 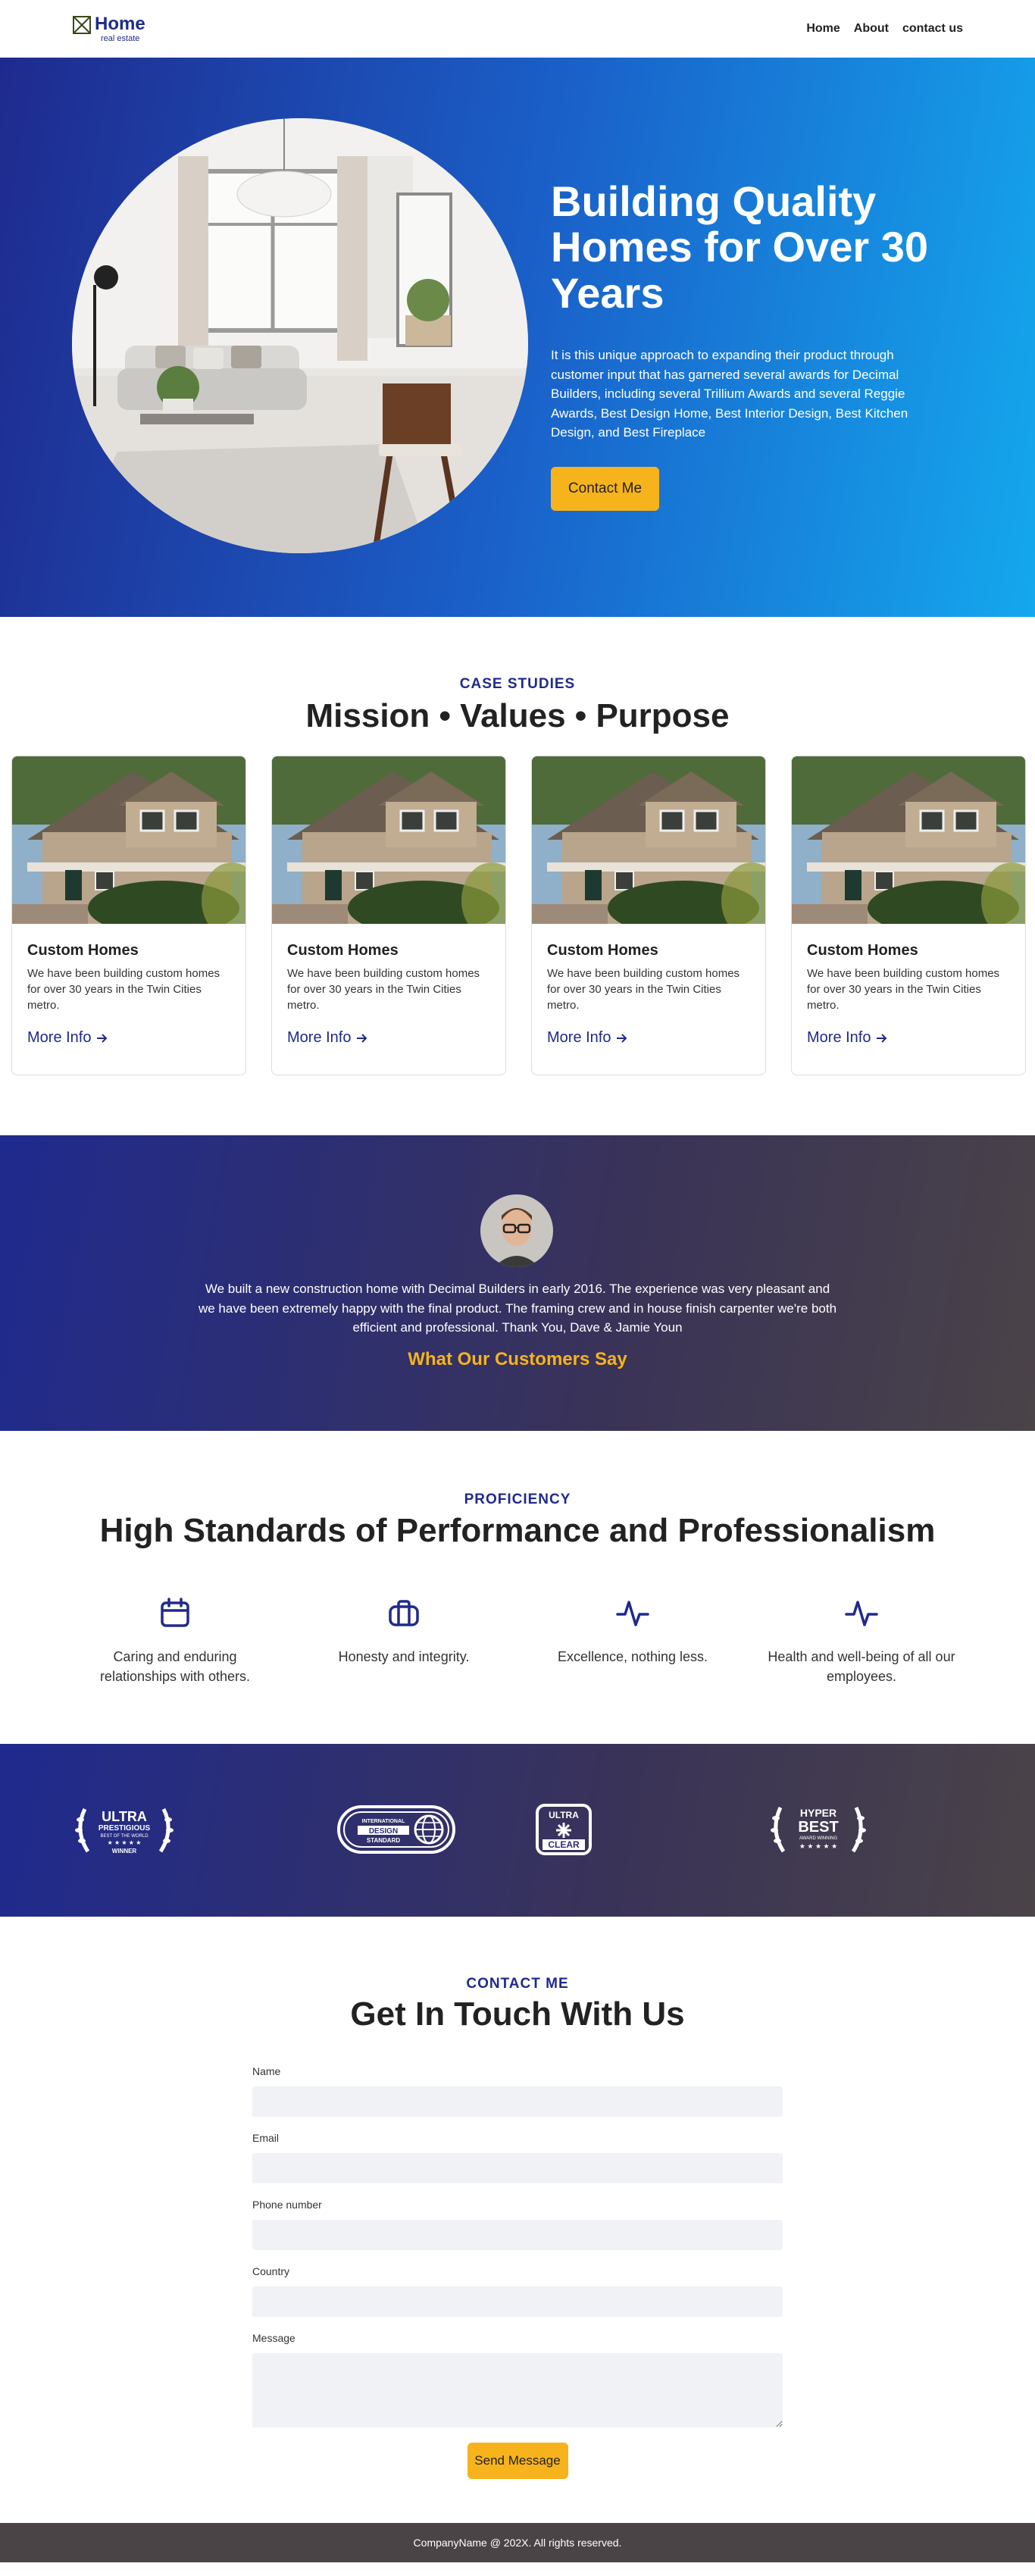 What do you see at coordinates (605, 489) in the screenshot?
I see `contact-me-button: Contact Me` at bounding box center [605, 489].